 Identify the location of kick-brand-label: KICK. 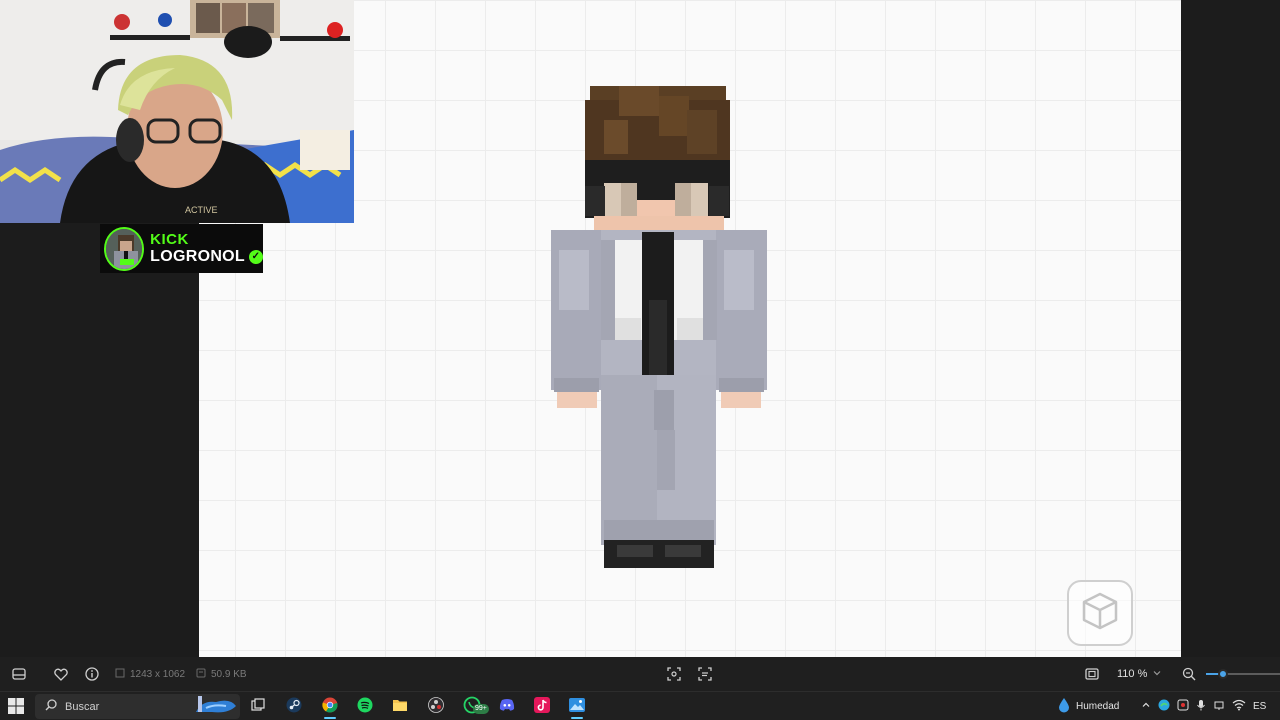
(169, 239).